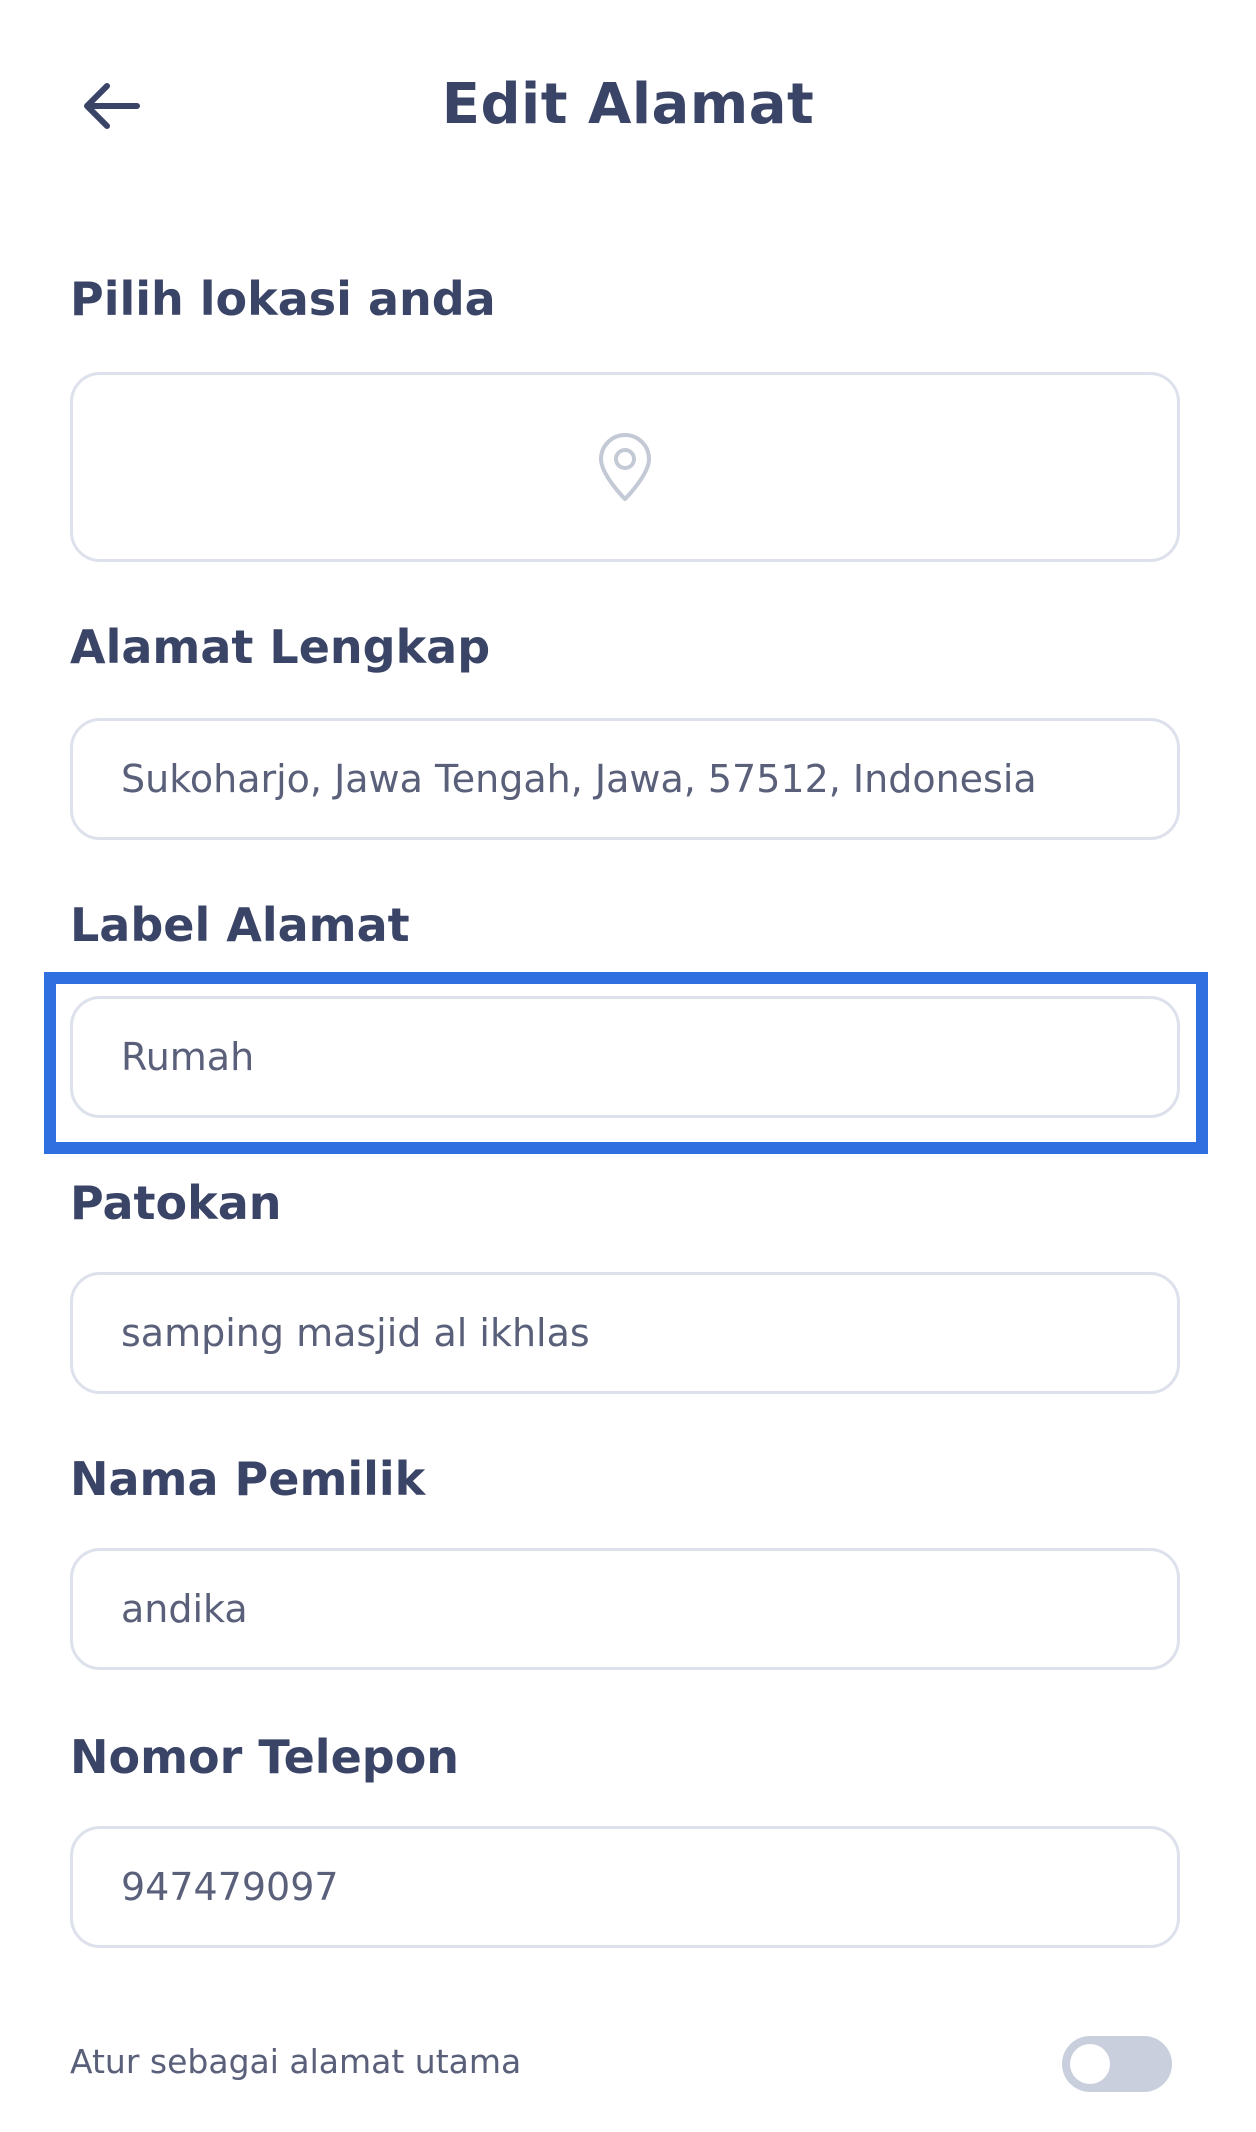  Describe the element at coordinates (625, 1609) in the screenshot. I see `owner-name-input: andika` at that location.